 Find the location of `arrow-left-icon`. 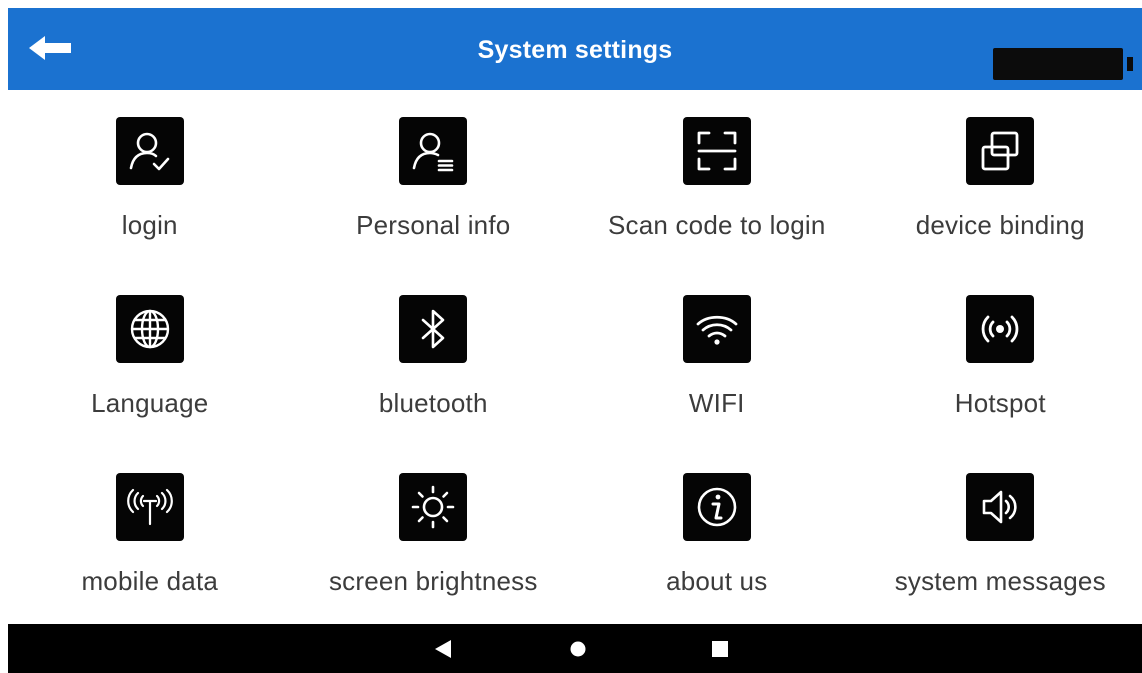

arrow-left-icon is located at coordinates (50, 48).